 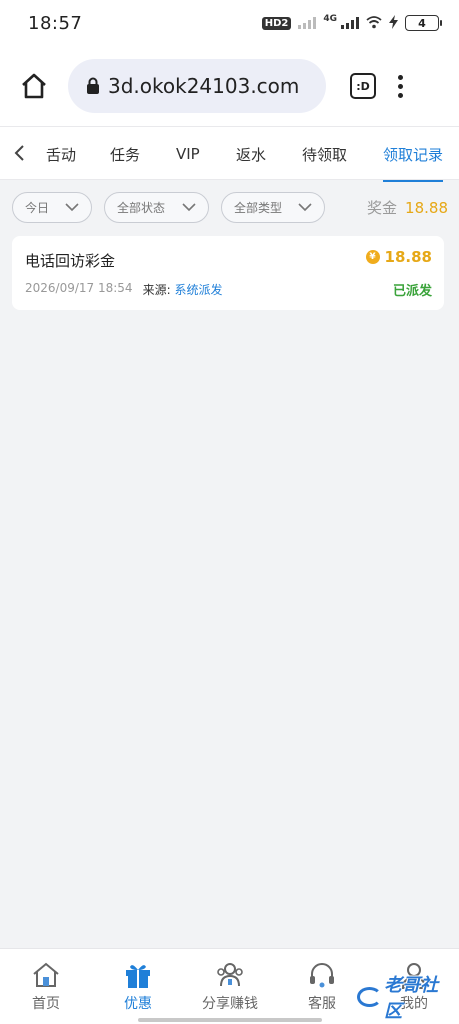 I want to click on record-amount: ¥ 18.88, so click(x=398, y=257).